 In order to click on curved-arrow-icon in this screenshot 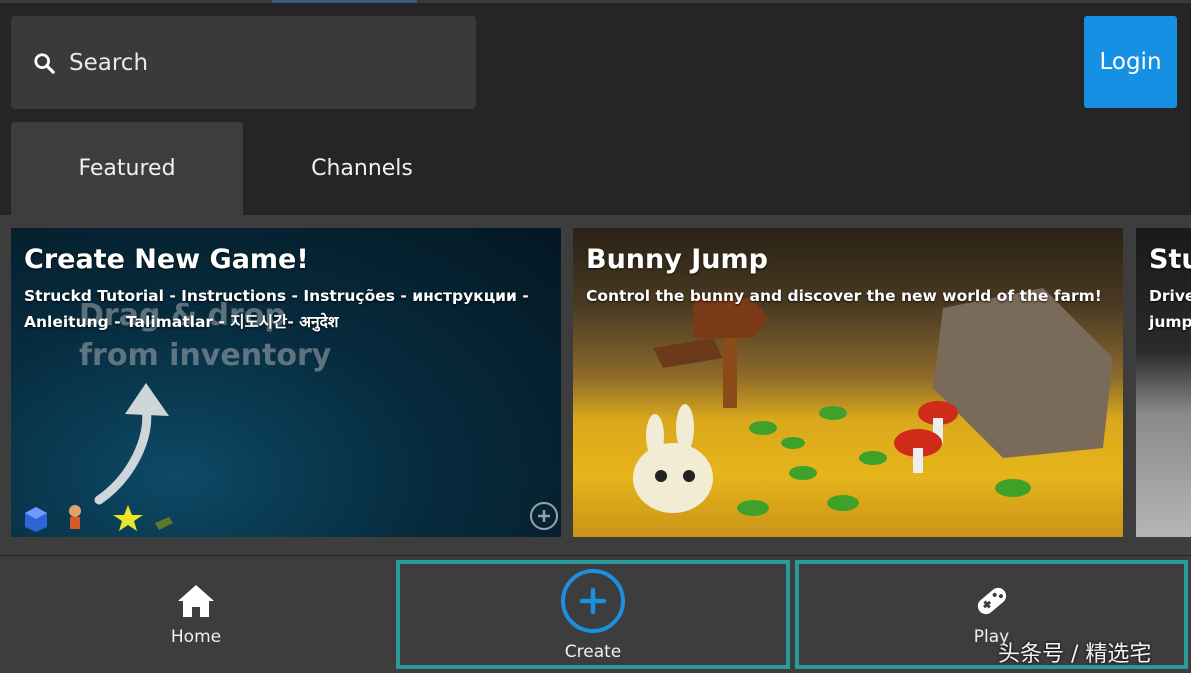, I will do `click(131, 444)`.